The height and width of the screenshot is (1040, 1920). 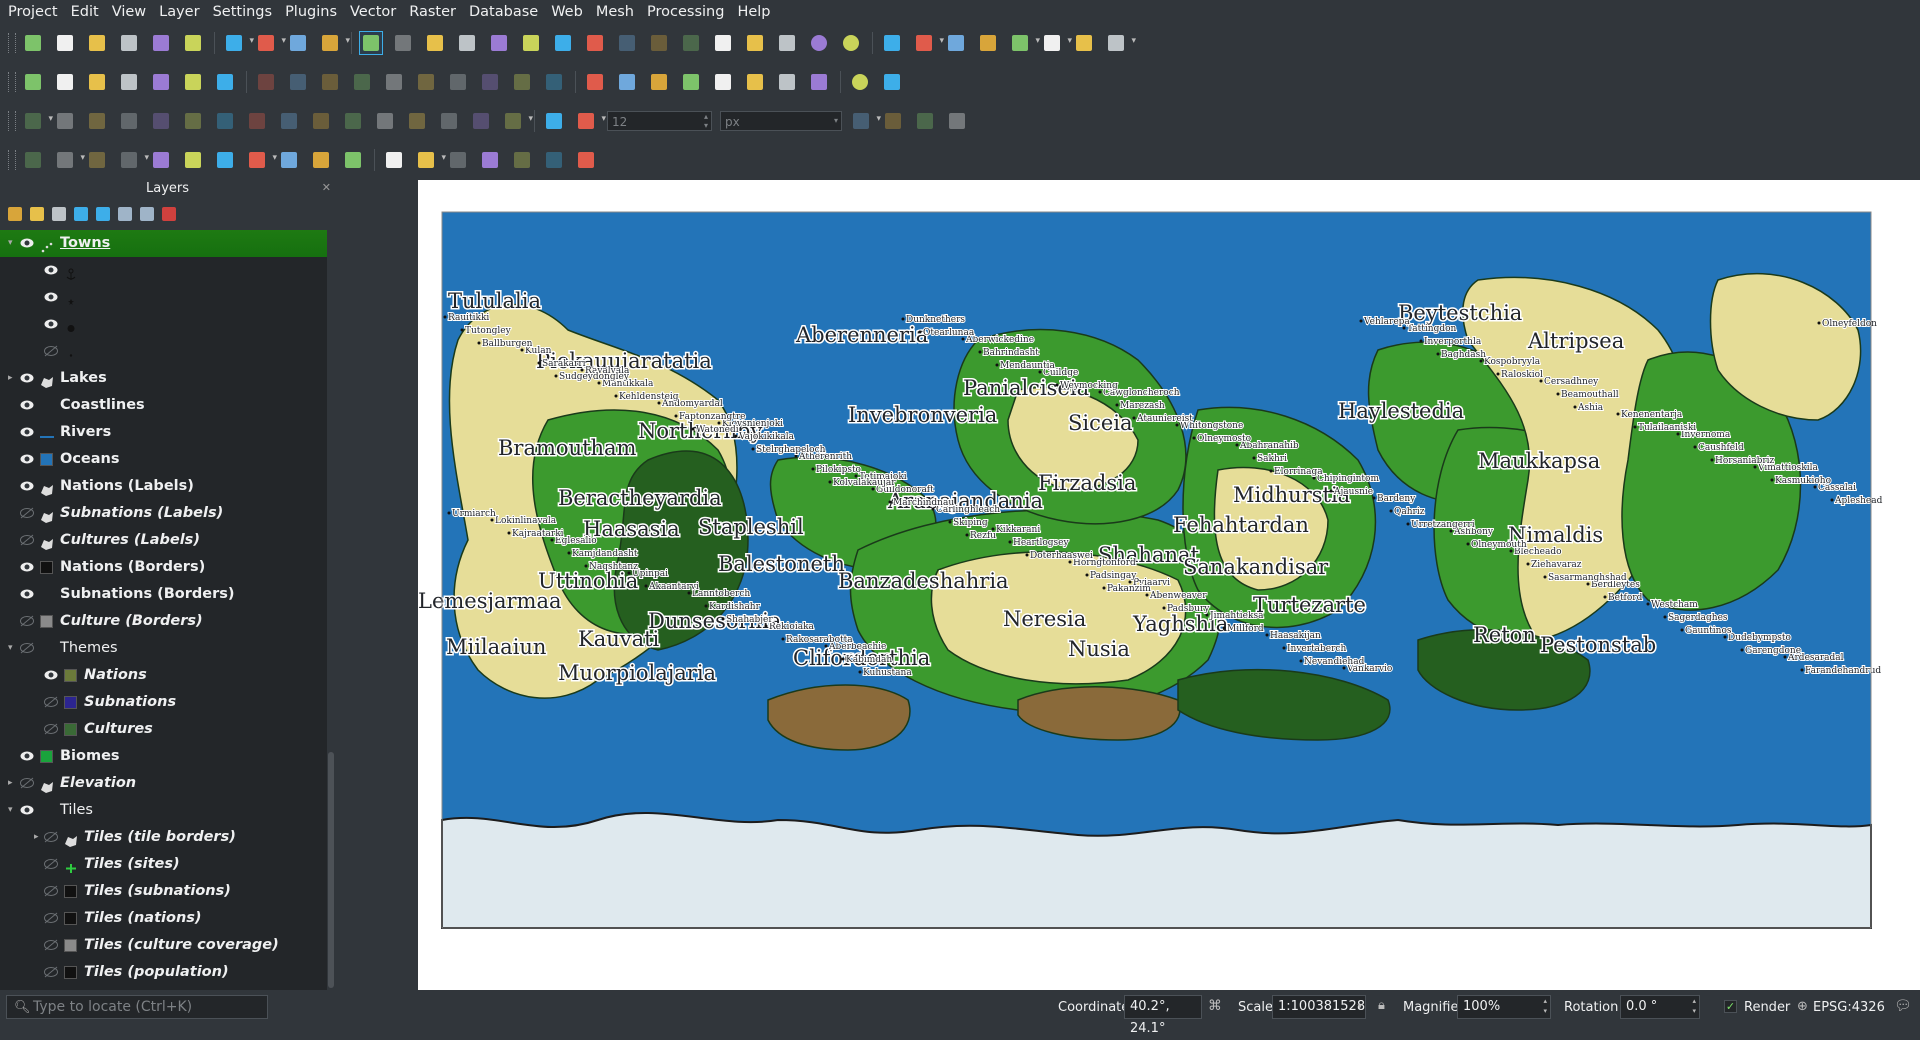 What do you see at coordinates (956, 43) in the screenshot?
I see `processing-toolbox-icon` at bounding box center [956, 43].